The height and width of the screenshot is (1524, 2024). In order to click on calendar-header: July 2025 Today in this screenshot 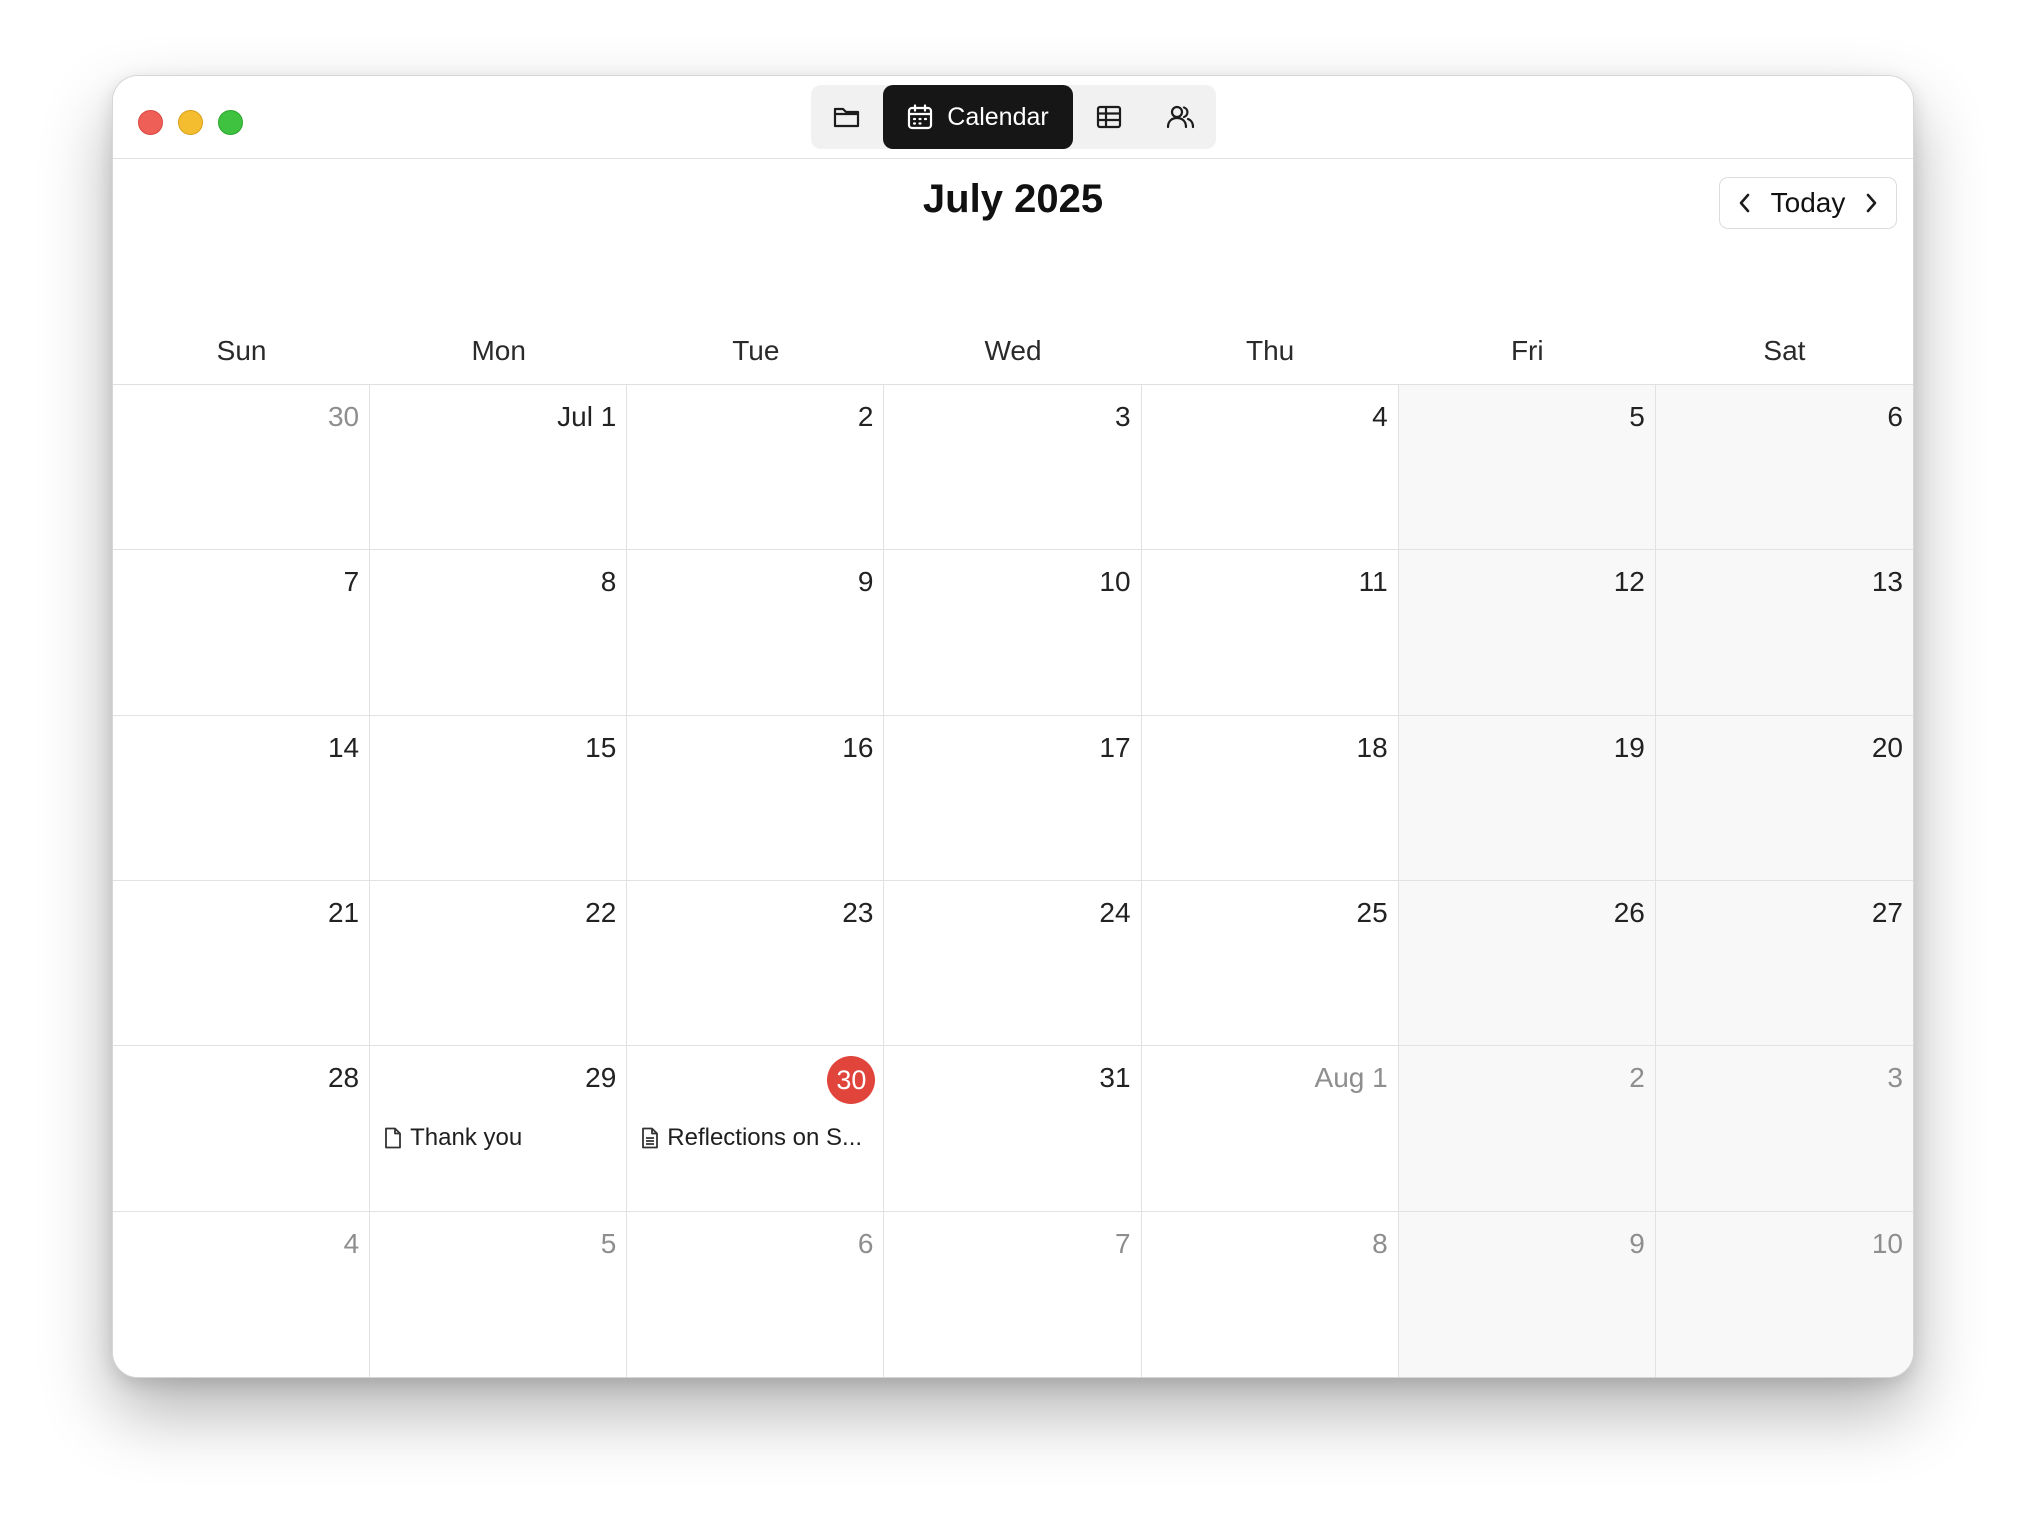, I will do `click(1013, 197)`.